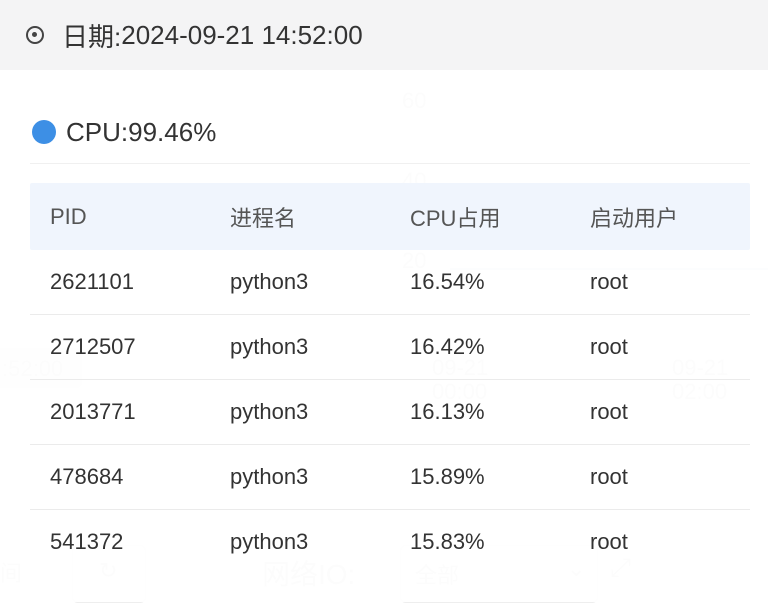 This screenshot has height=603, width=768. I want to click on table-row: 2621101 python3 16.54% root, so click(390, 282).